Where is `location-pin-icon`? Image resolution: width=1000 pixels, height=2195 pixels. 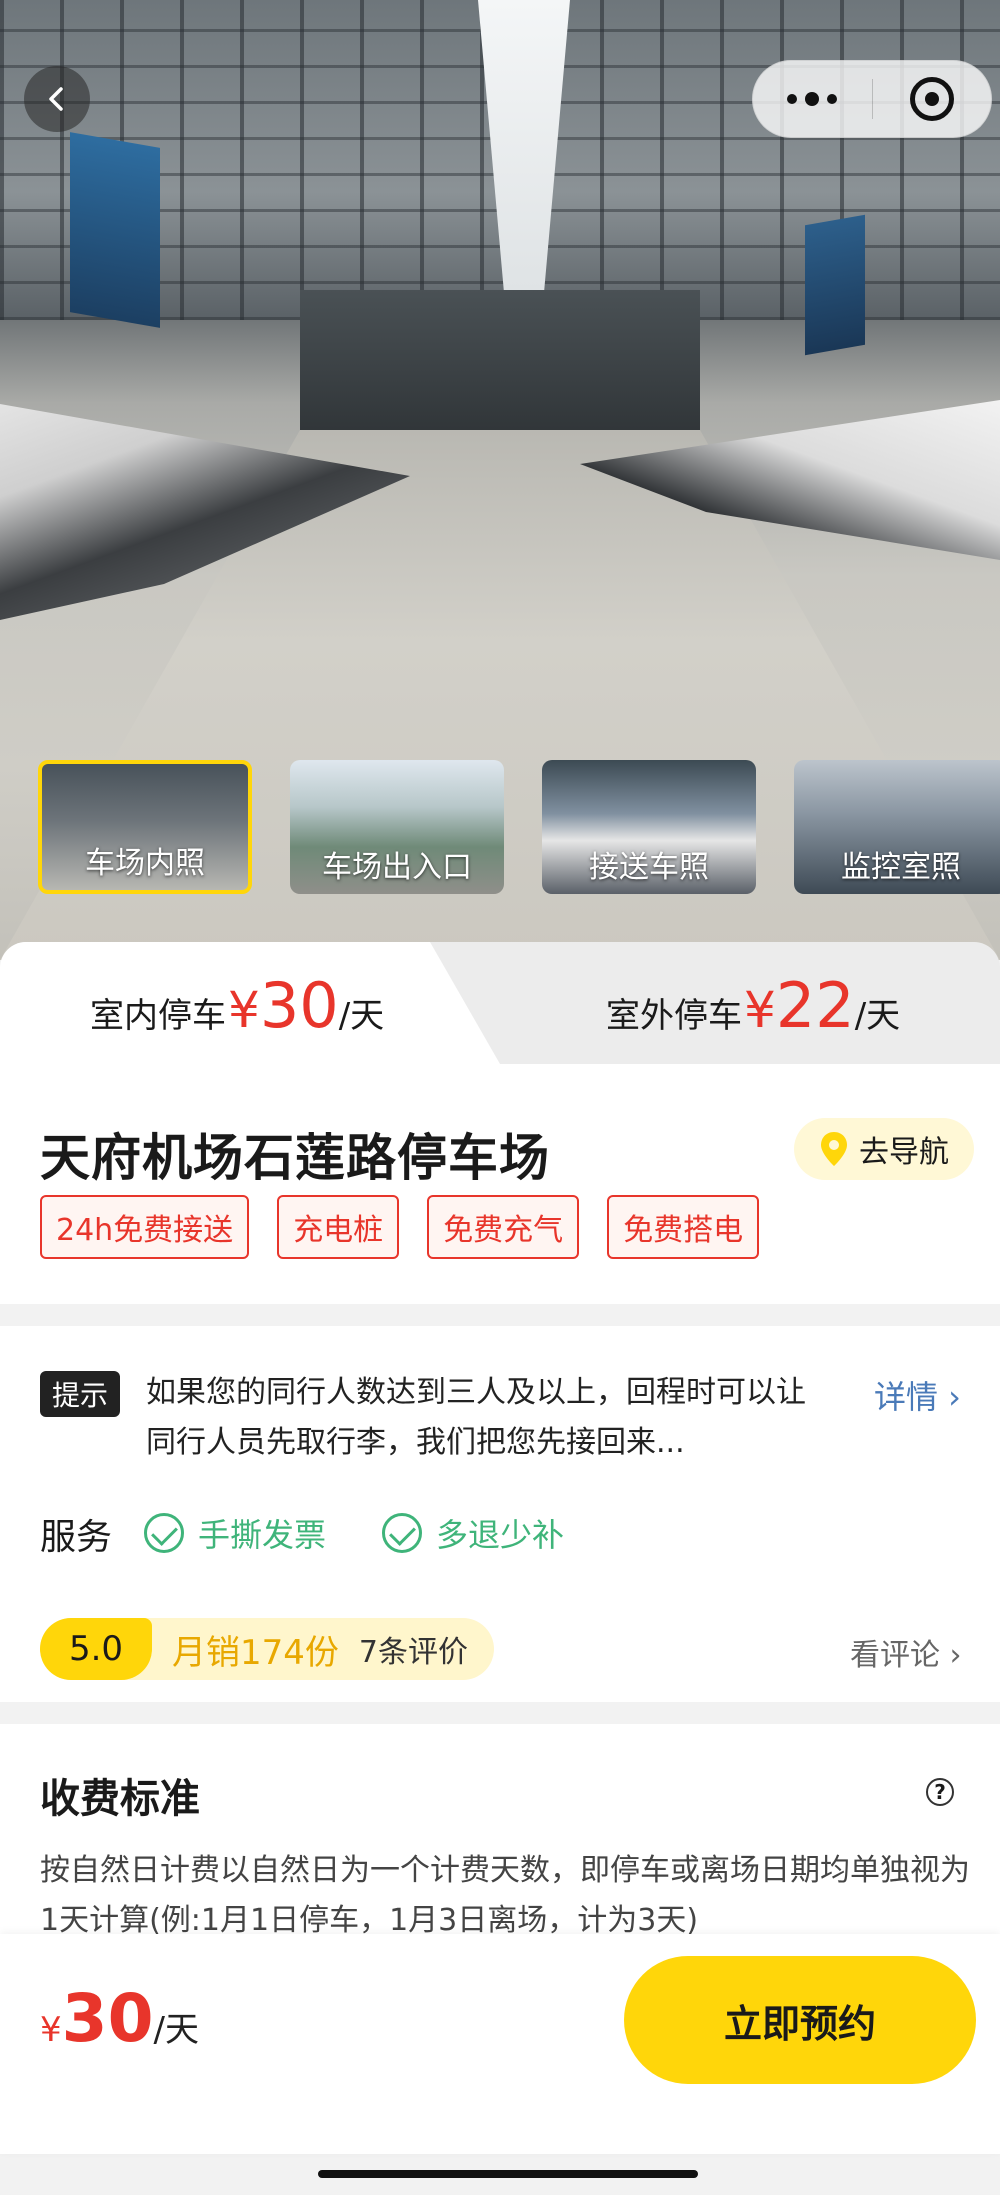
location-pin-icon is located at coordinates (834, 1149).